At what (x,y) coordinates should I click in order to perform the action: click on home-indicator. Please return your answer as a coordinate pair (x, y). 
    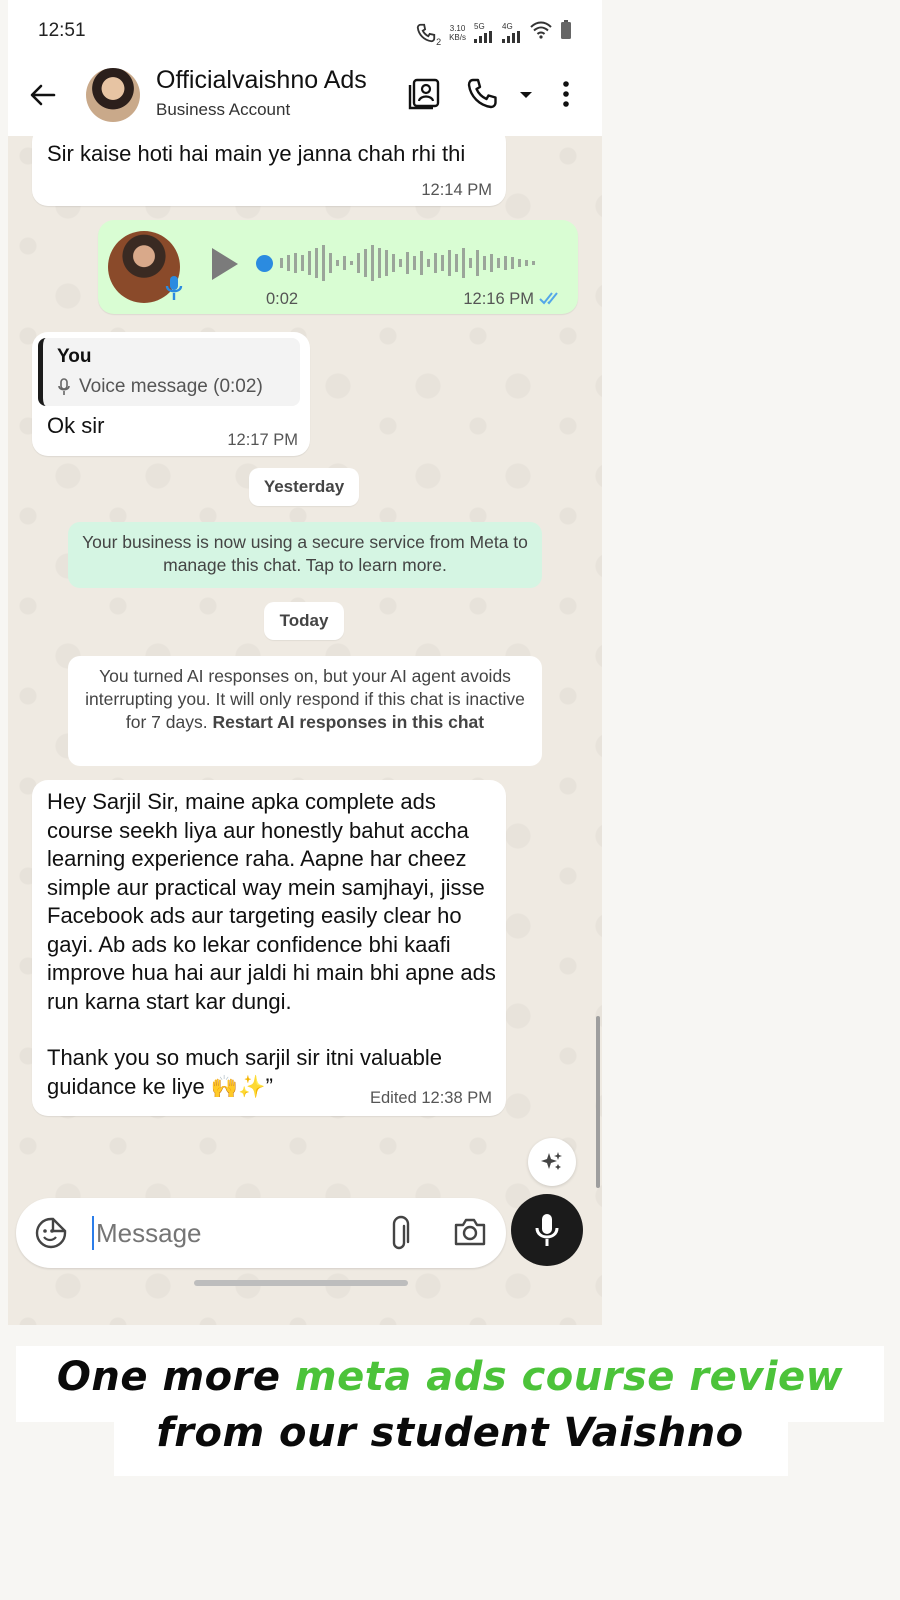
    Looking at the image, I should click on (301, 1283).